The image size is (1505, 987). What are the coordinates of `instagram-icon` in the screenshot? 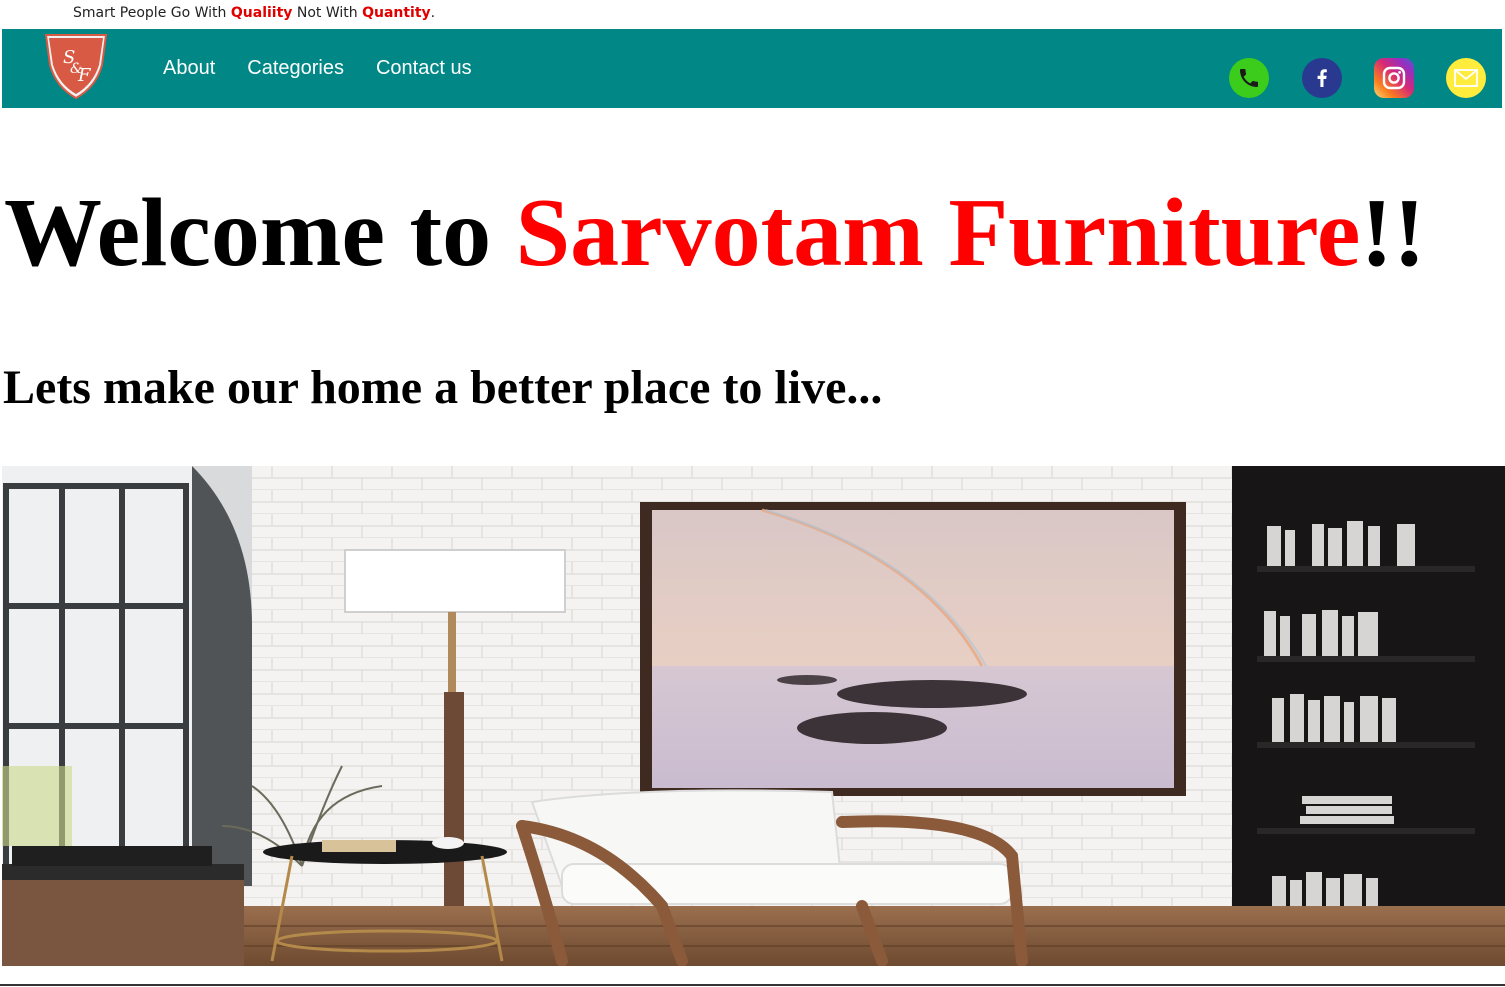 It's located at (1394, 78).